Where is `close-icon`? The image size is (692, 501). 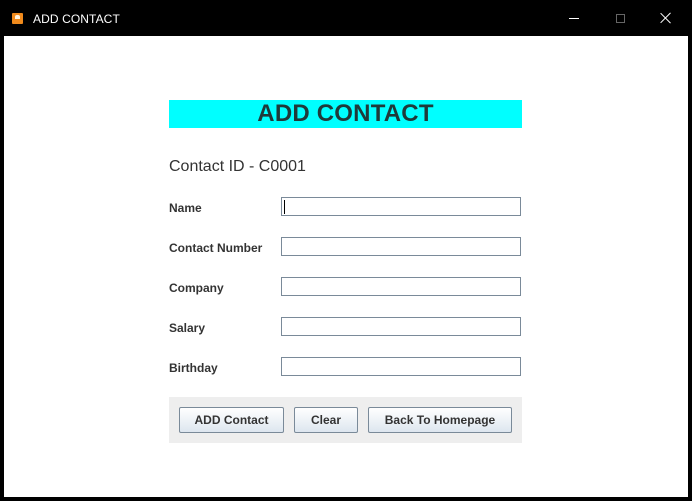 close-icon is located at coordinates (666, 18).